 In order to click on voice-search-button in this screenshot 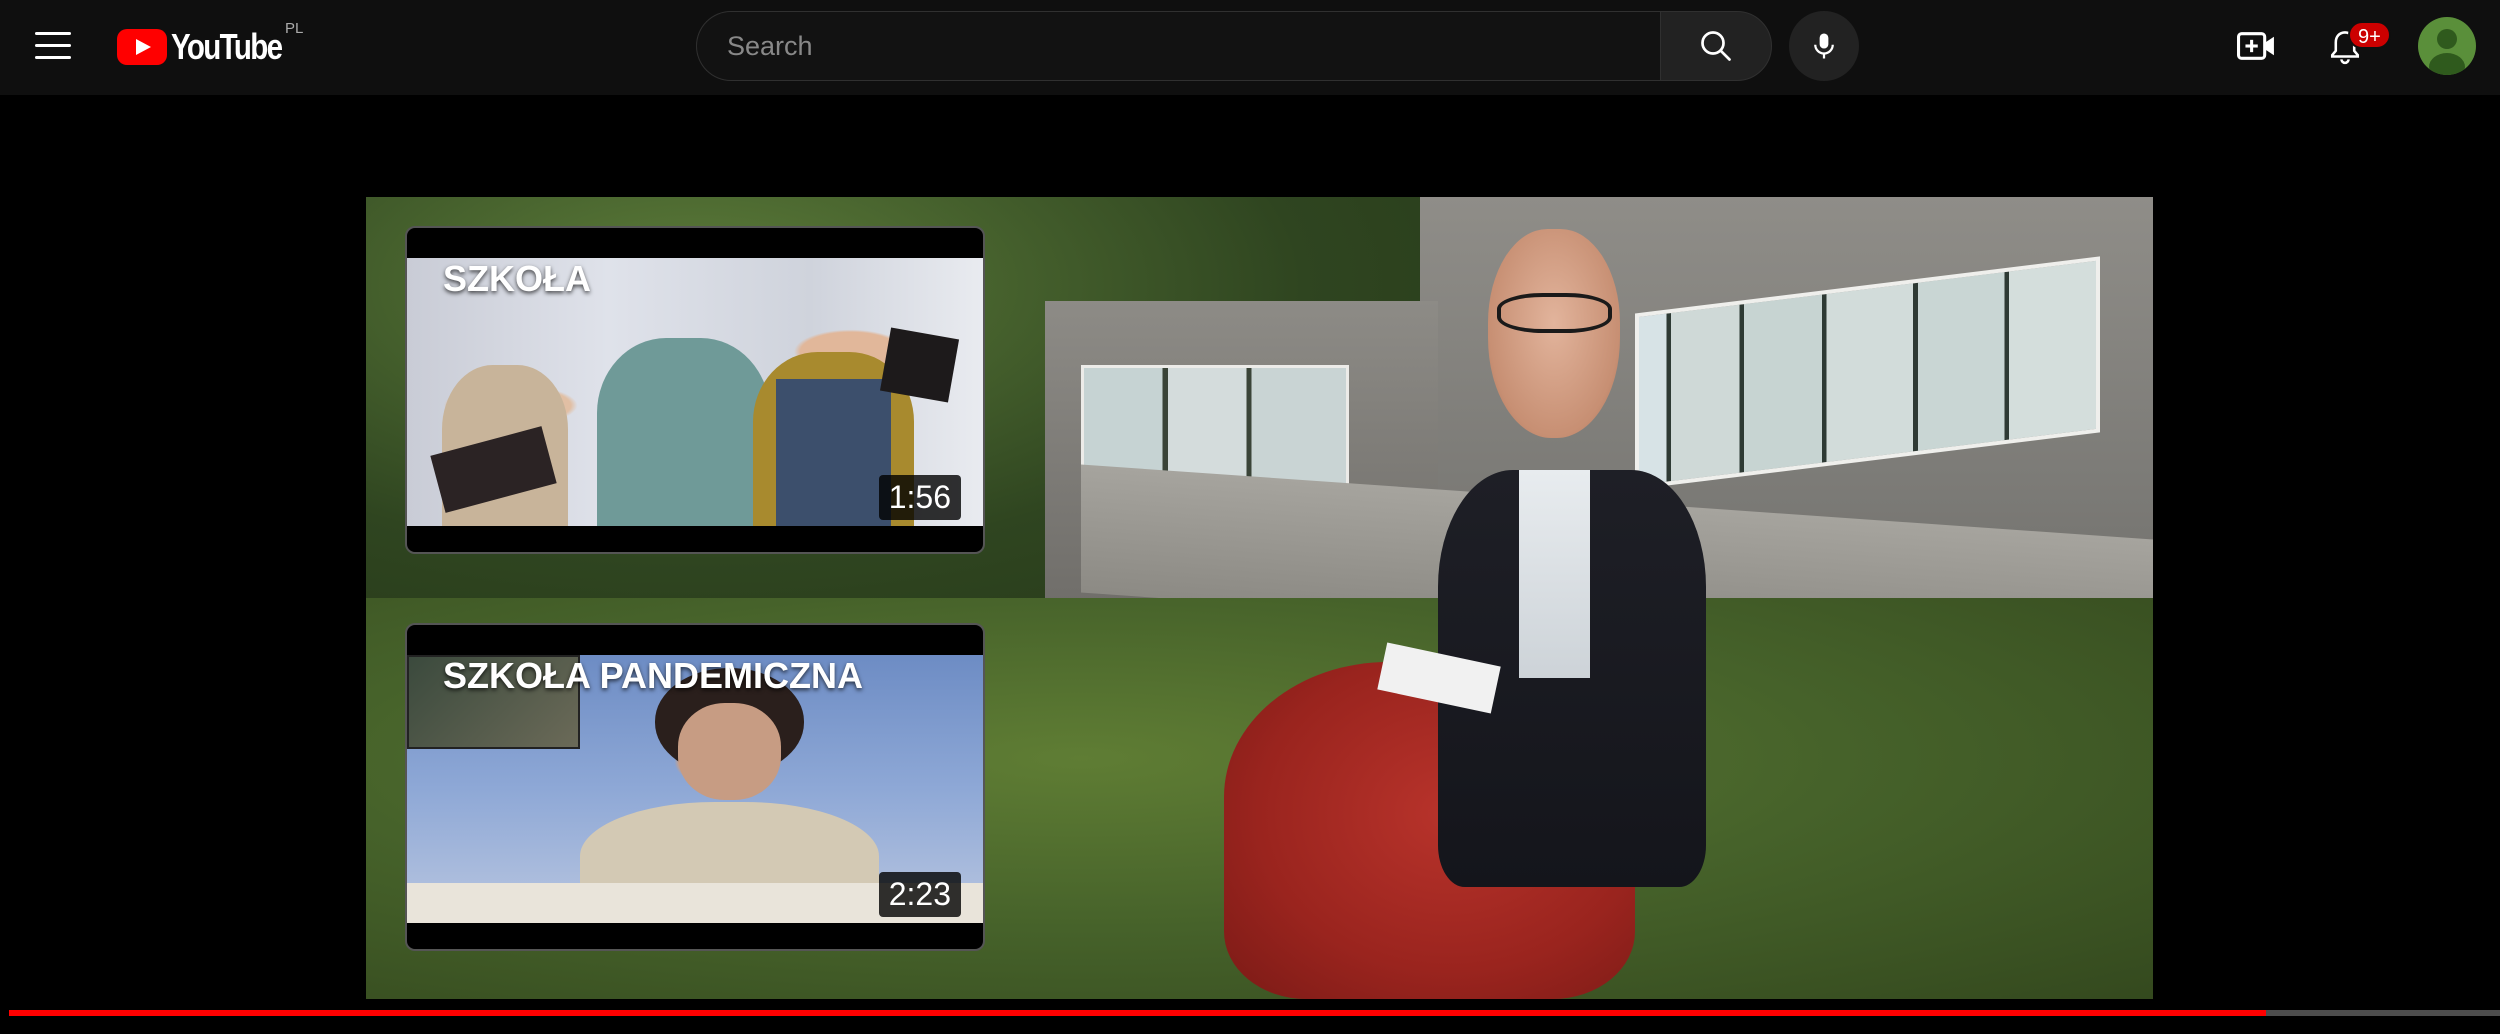, I will do `click(1824, 46)`.